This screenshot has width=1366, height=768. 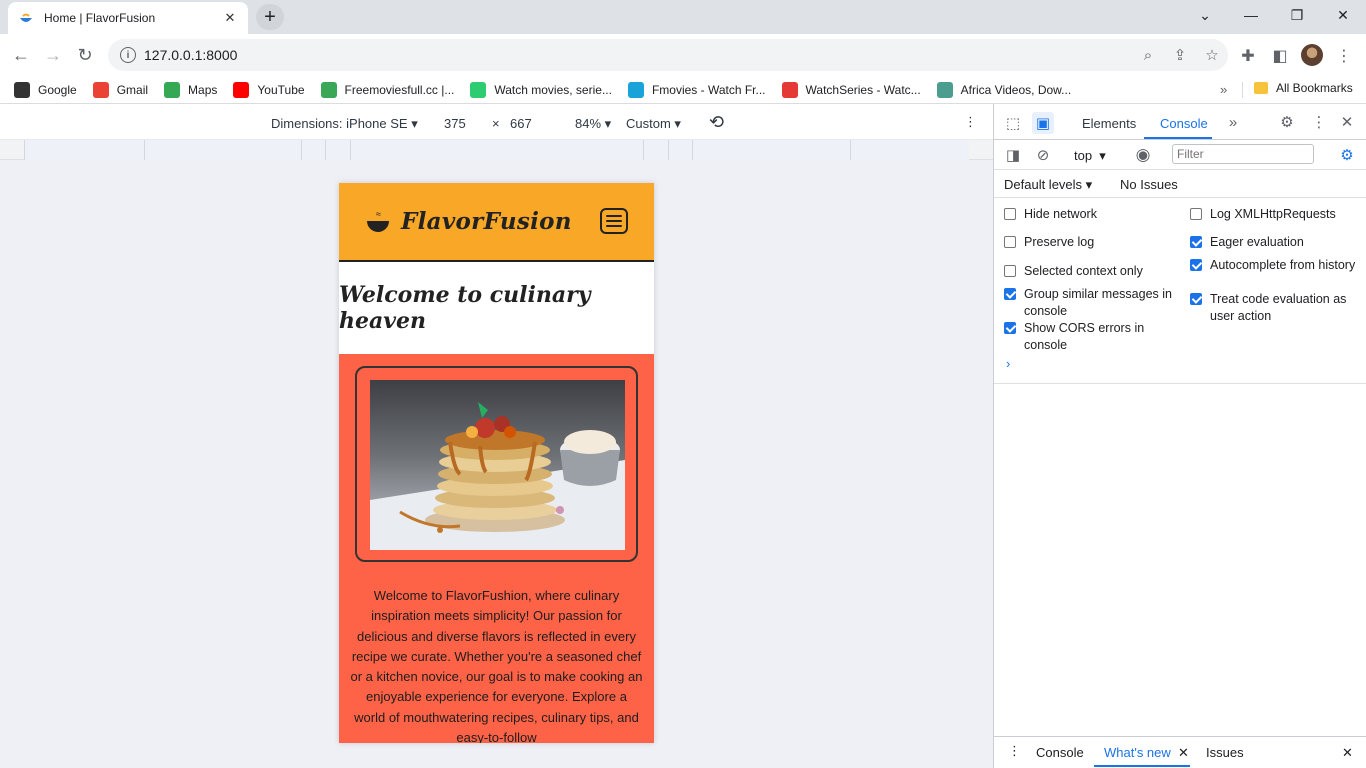 What do you see at coordinates (486, 221) in the screenshot?
I see `site-brand: FlavorFusion` at bounding box center [486, 221].